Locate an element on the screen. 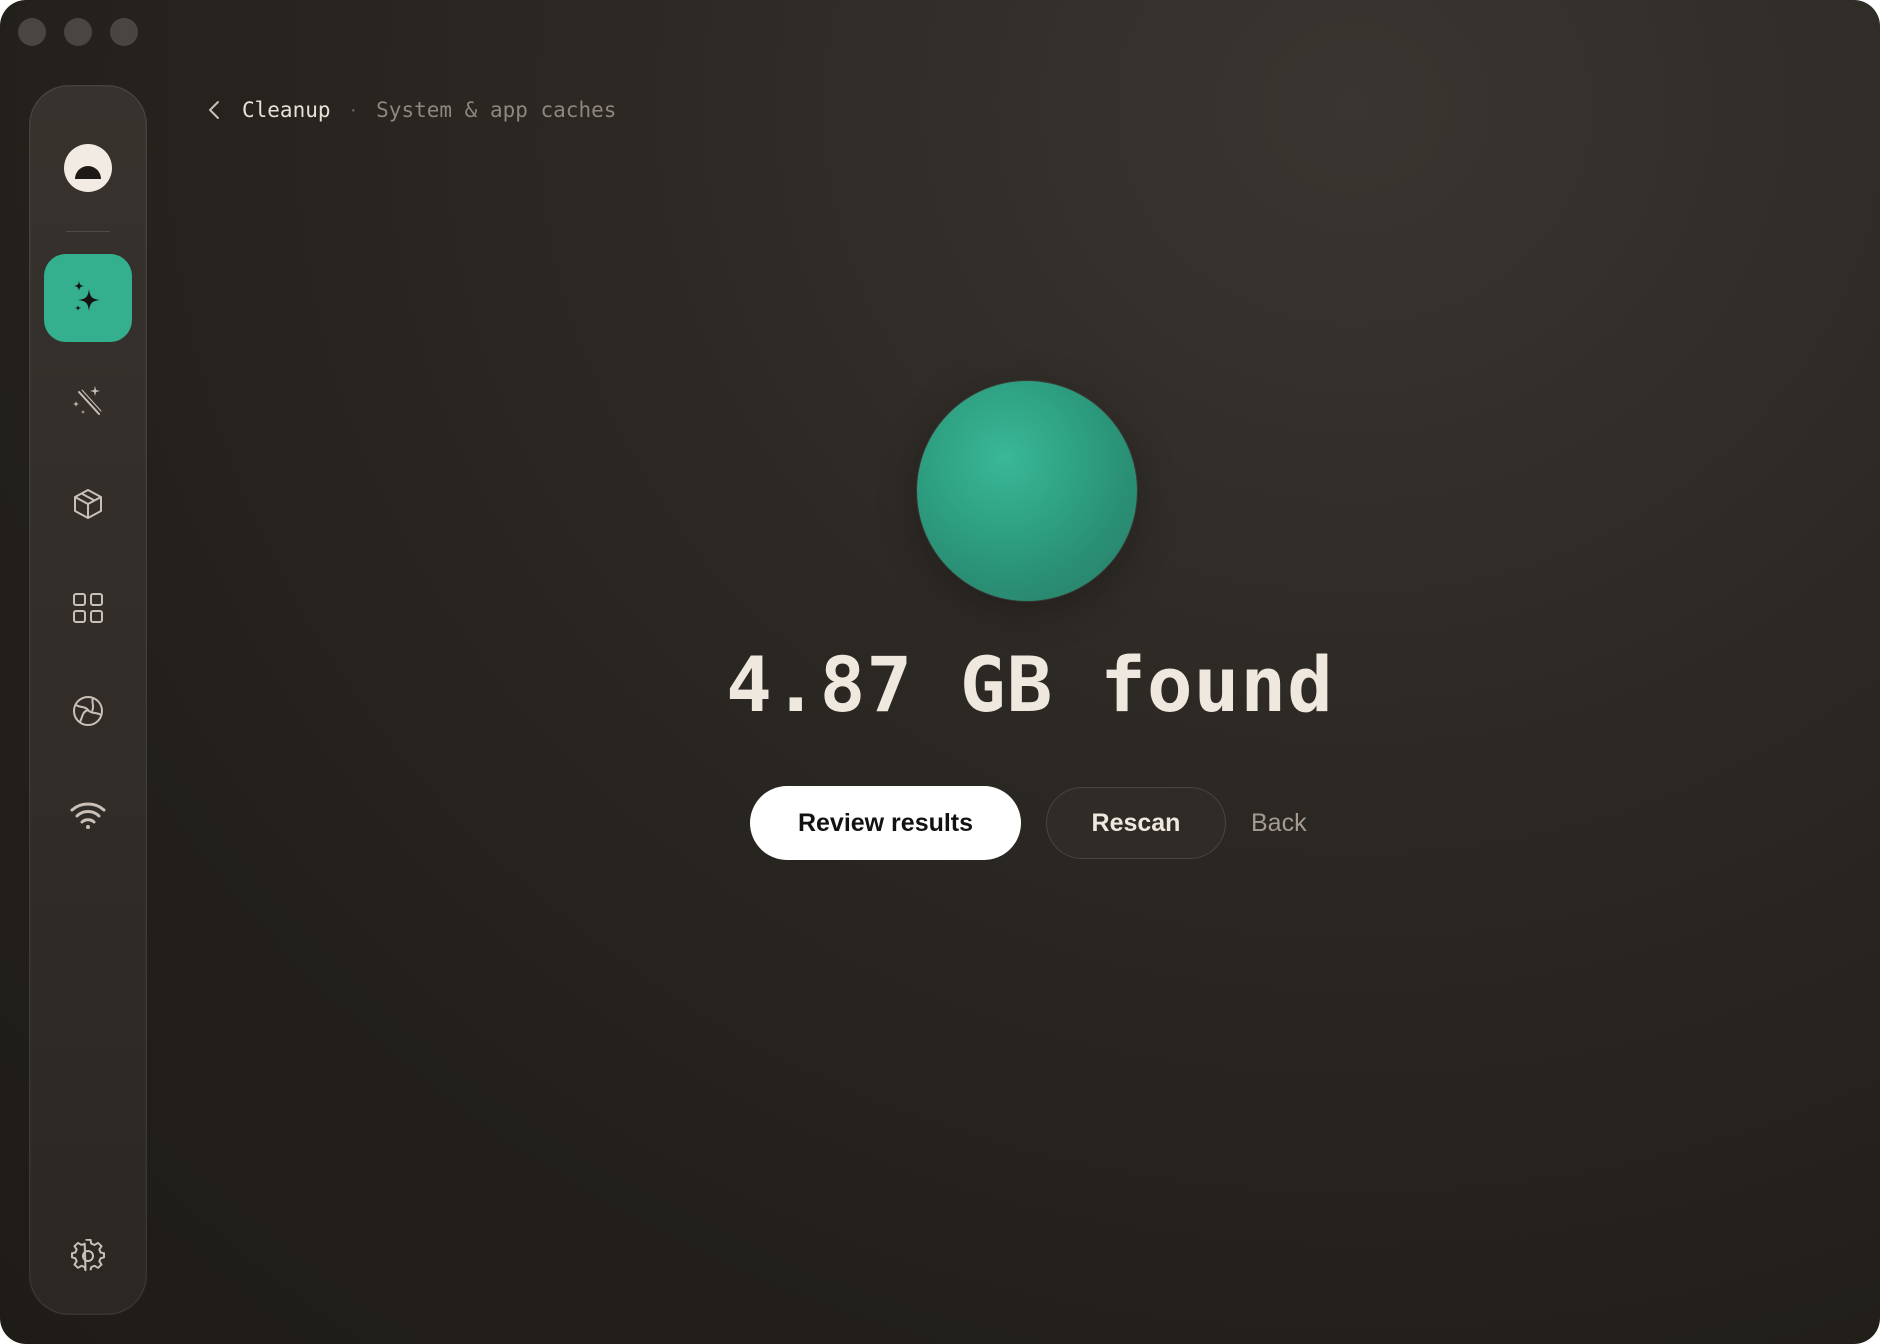  sidebar-item-network is located at coordinates (88, 815).